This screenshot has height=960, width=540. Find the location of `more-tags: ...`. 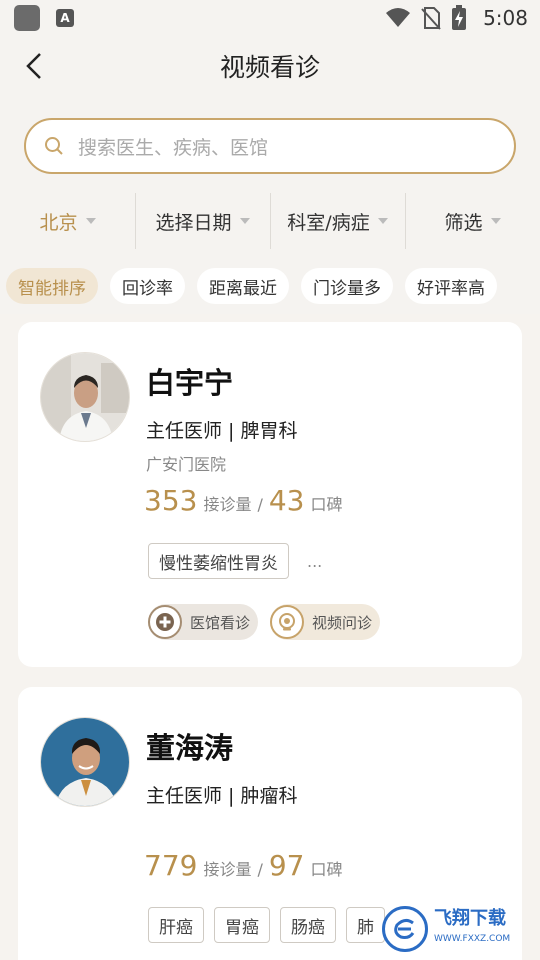

more-tags: ... is located at coordinates (315, 561).